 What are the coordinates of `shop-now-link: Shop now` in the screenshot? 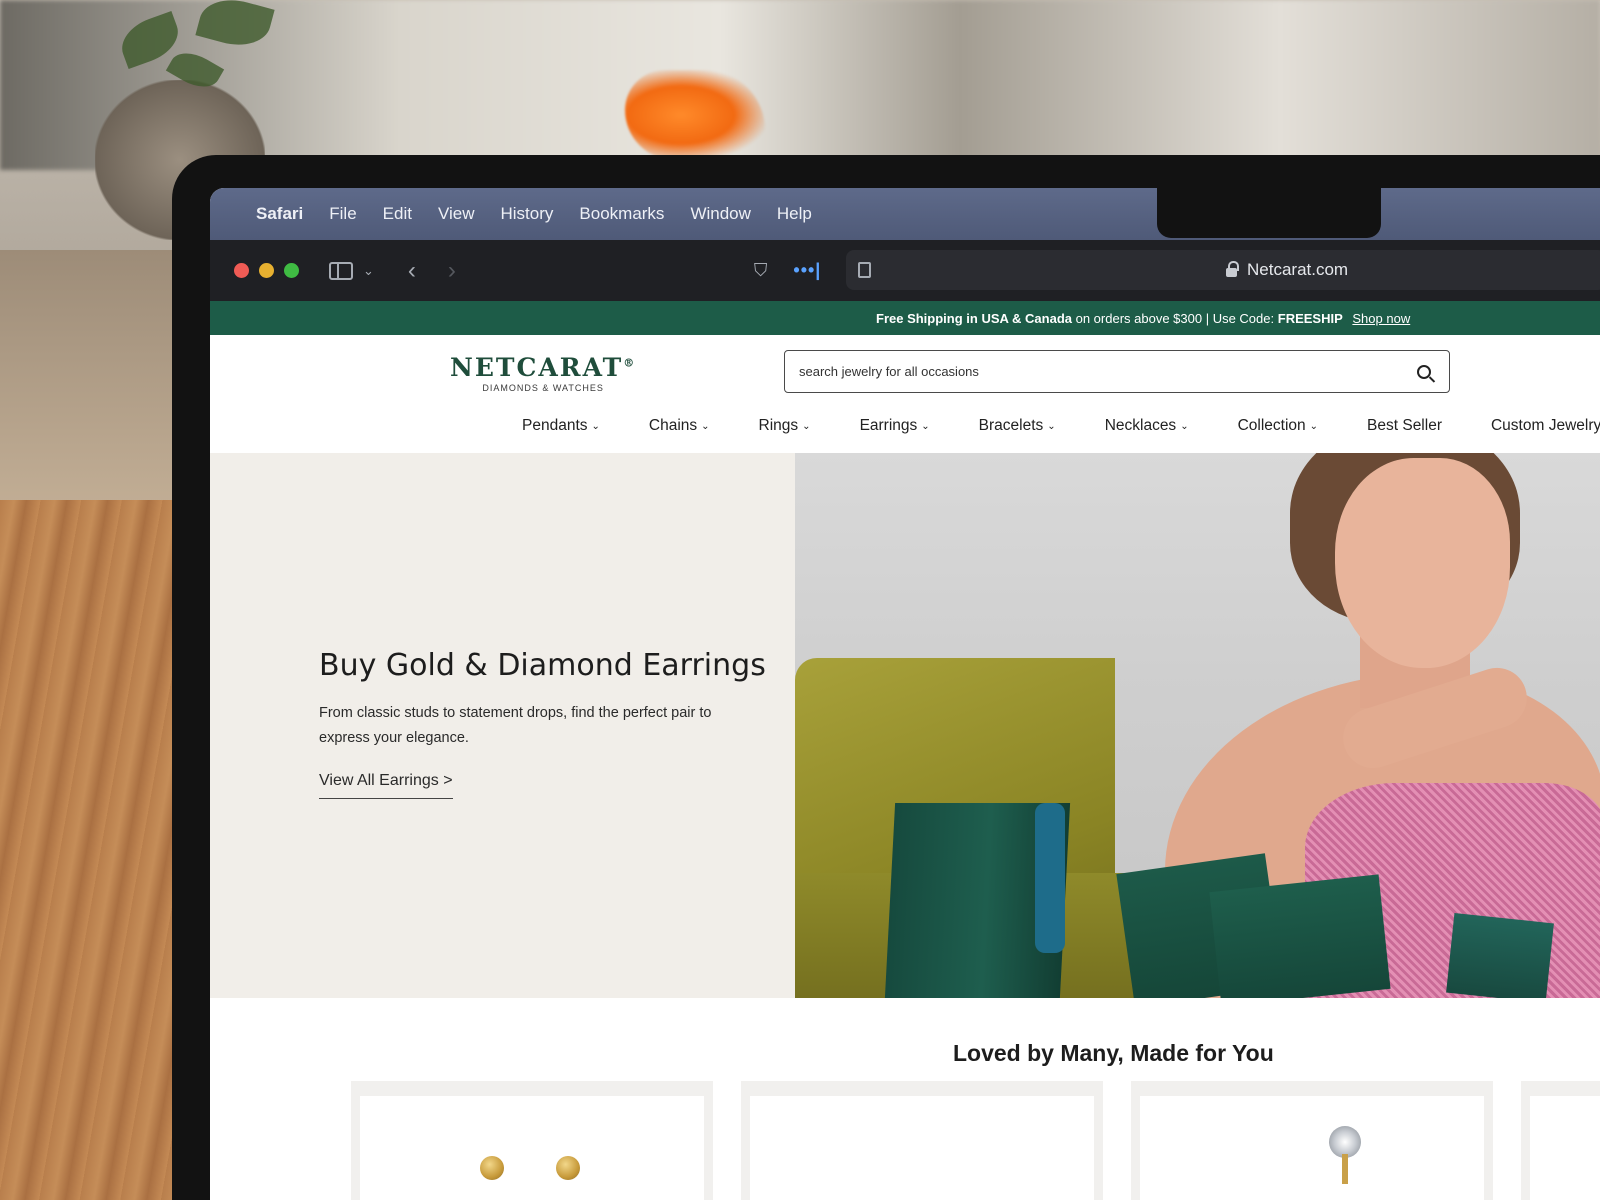 It's located at (1381, 318).